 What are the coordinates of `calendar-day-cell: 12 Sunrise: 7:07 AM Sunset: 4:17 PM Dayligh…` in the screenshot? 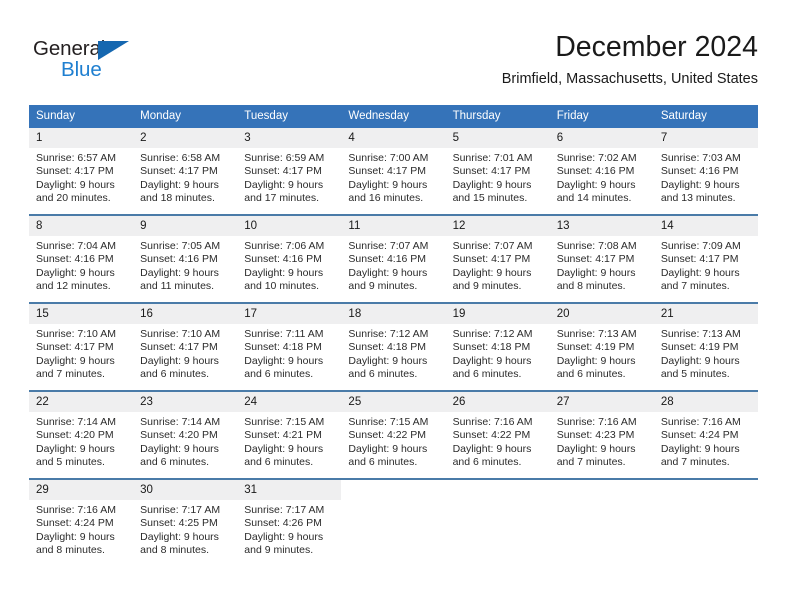 It's located at (497, 258).